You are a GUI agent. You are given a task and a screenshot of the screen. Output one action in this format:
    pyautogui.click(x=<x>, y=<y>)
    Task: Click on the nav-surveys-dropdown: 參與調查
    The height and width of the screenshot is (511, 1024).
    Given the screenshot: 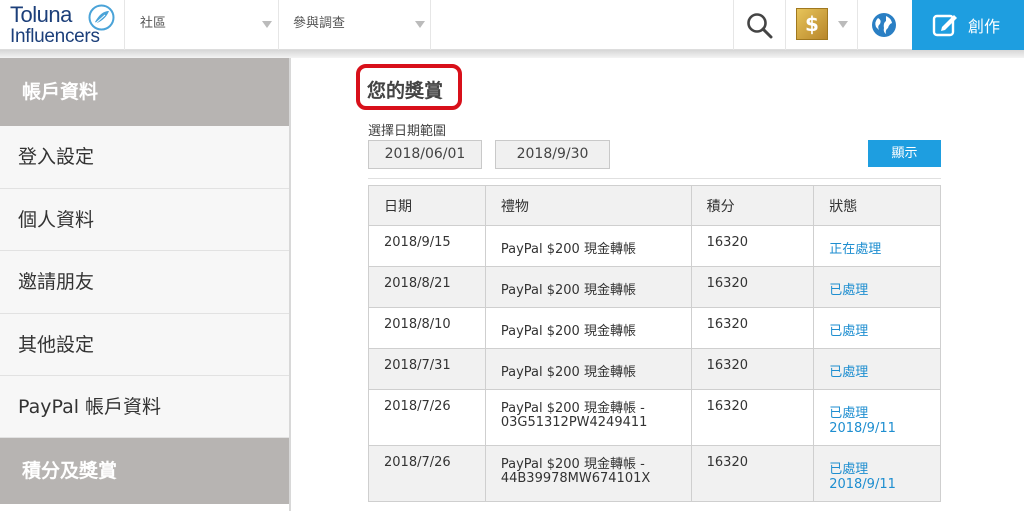 What is the action you would take?
    pyautogui.click(x=363, y=25)
    